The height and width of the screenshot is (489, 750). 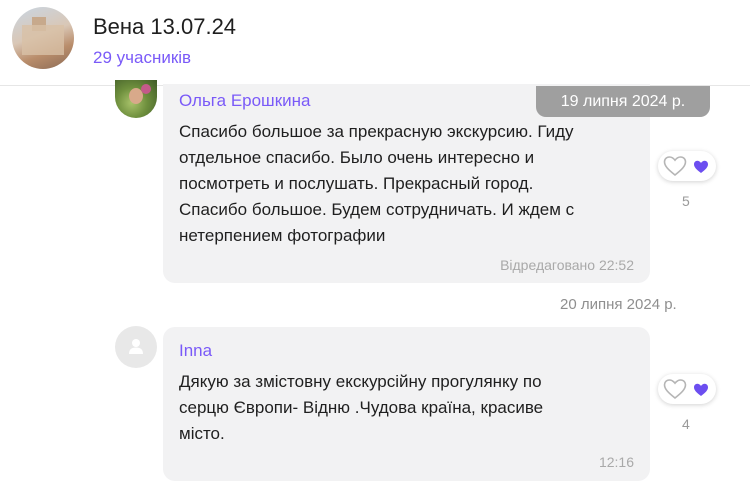 What do you see at coordinates (195, 351) in the screenshot?
I see `message-sender: Inna` at bounding box center [195, 351].